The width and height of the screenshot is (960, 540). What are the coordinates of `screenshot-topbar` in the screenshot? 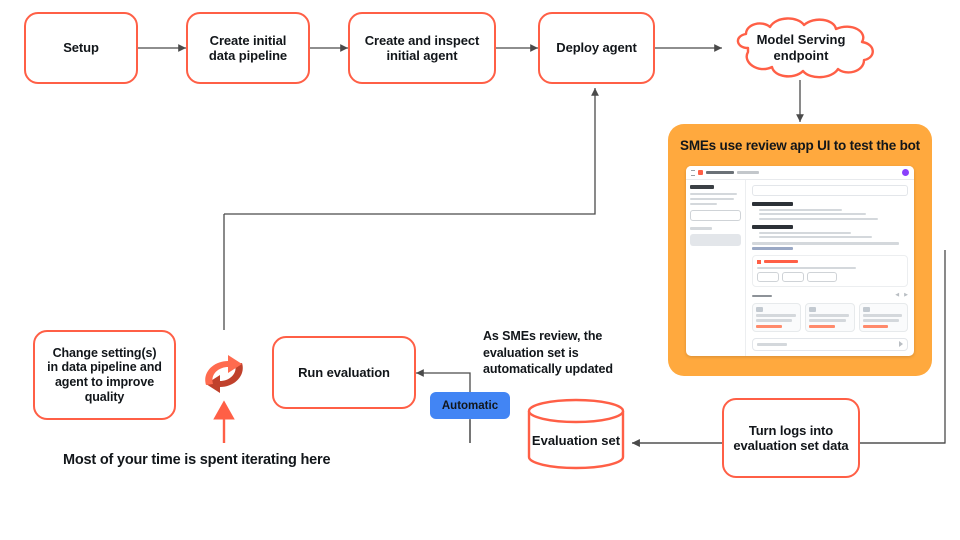 It's located at (800, 173).